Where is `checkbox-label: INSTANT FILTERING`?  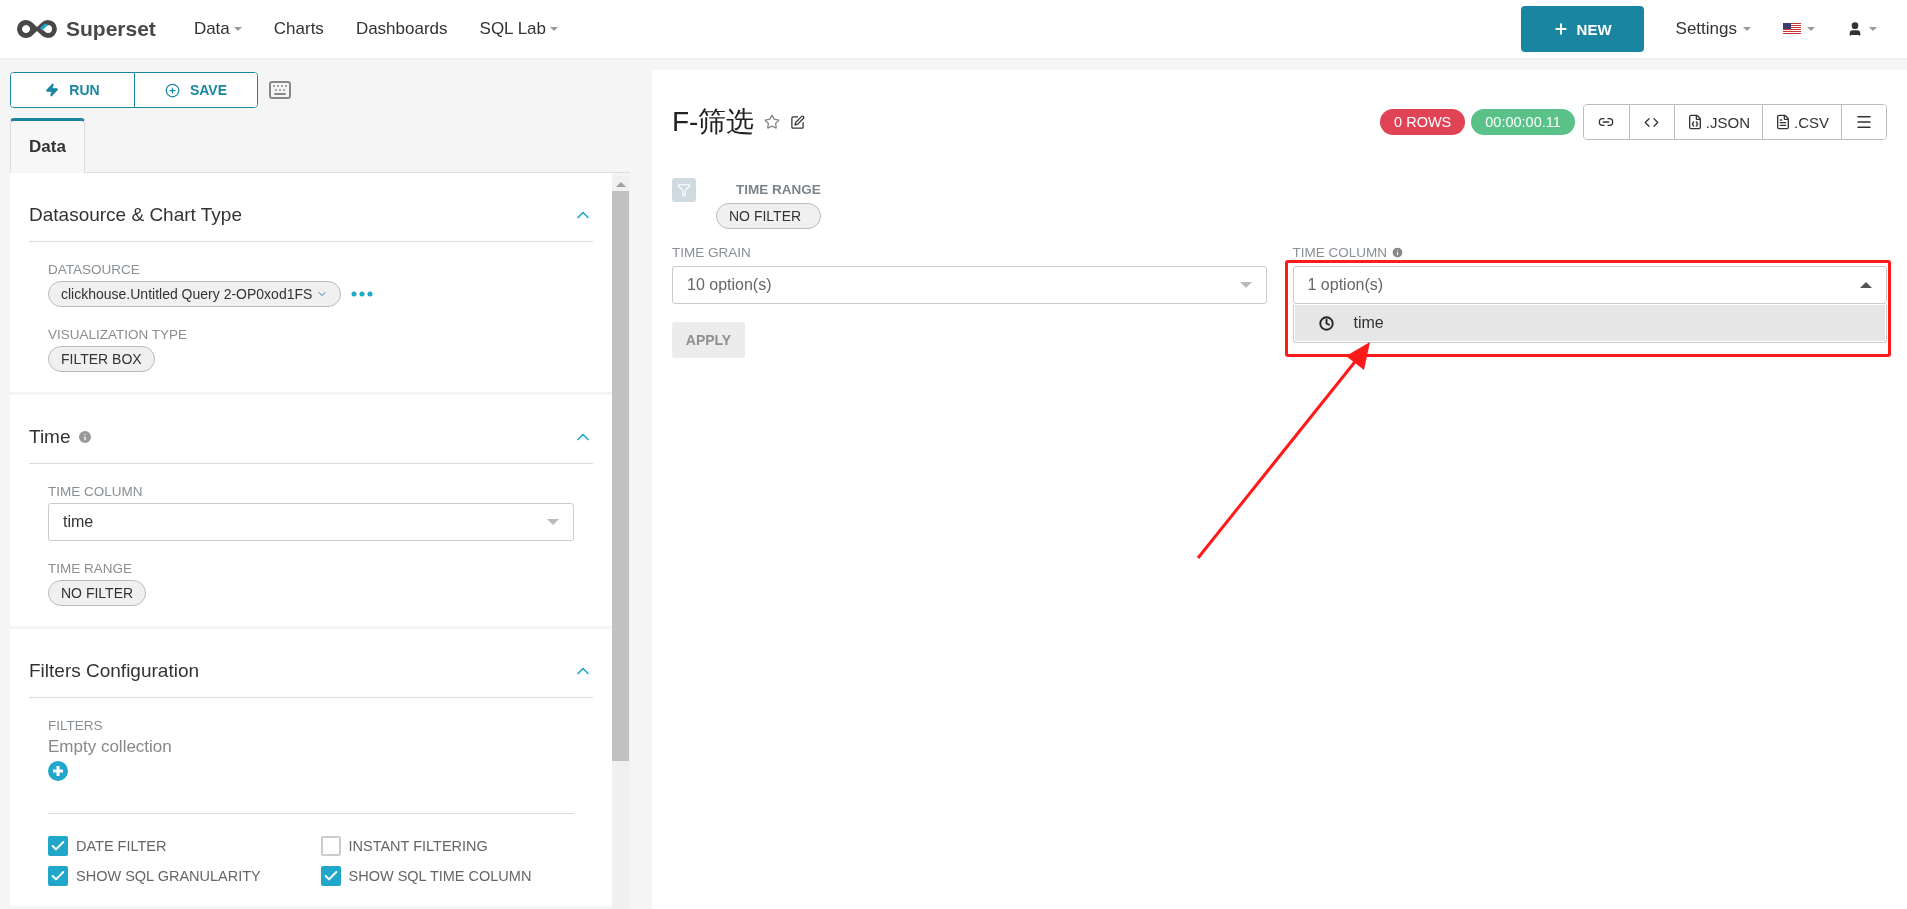
checkbox-label: INSTANT FILTERING is located at coordinates (418, 846).